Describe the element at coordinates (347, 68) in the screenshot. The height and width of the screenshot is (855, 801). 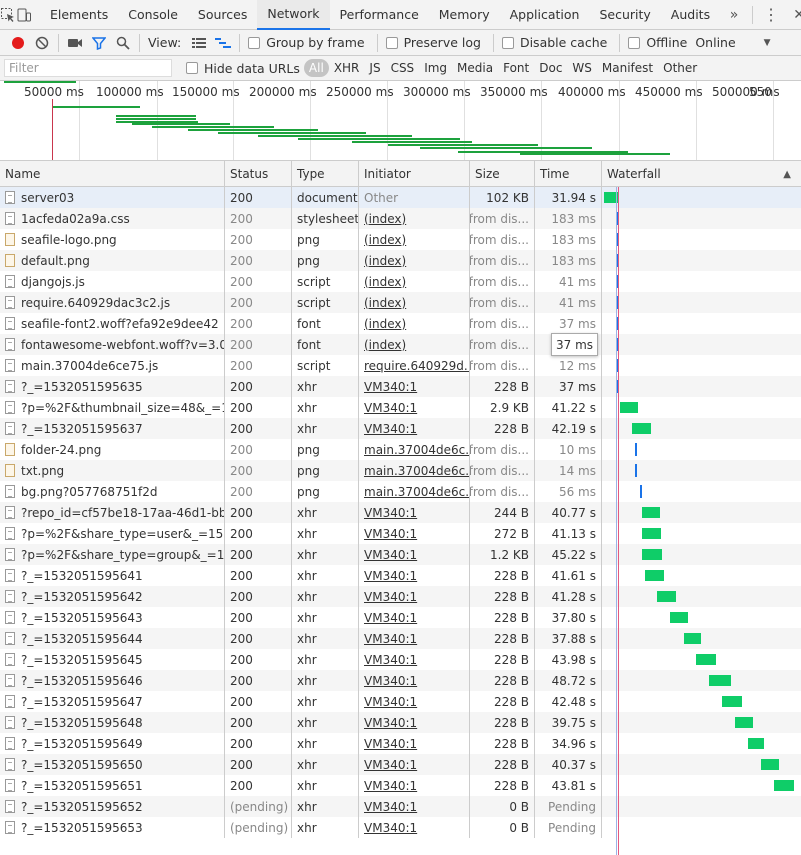
I see `filter-type-xhr: XHR` at that location.